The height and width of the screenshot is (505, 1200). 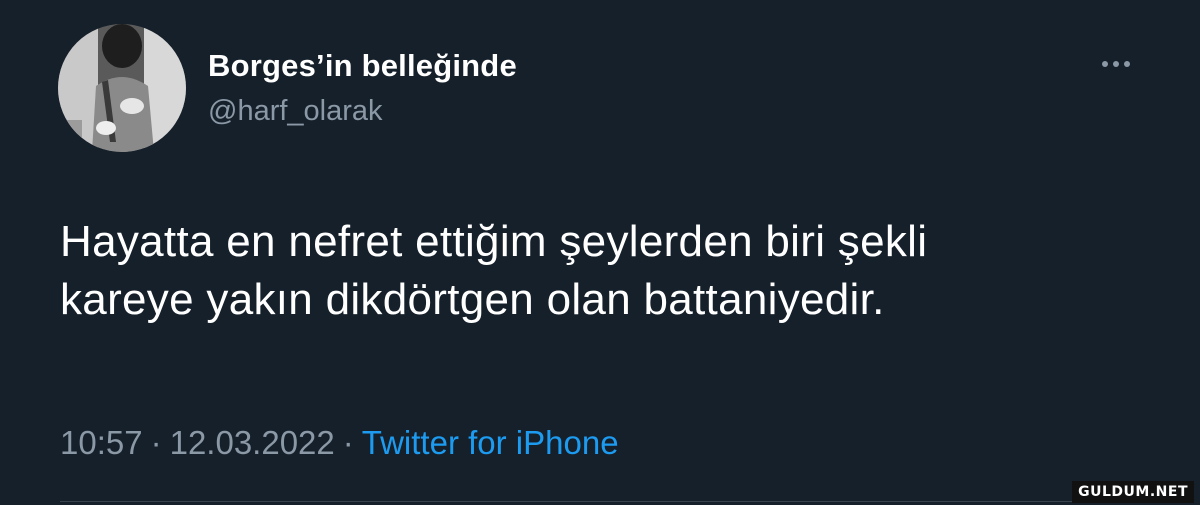 I want to click on watermark: GULDUM.NET, so click(x=1133, y=492).